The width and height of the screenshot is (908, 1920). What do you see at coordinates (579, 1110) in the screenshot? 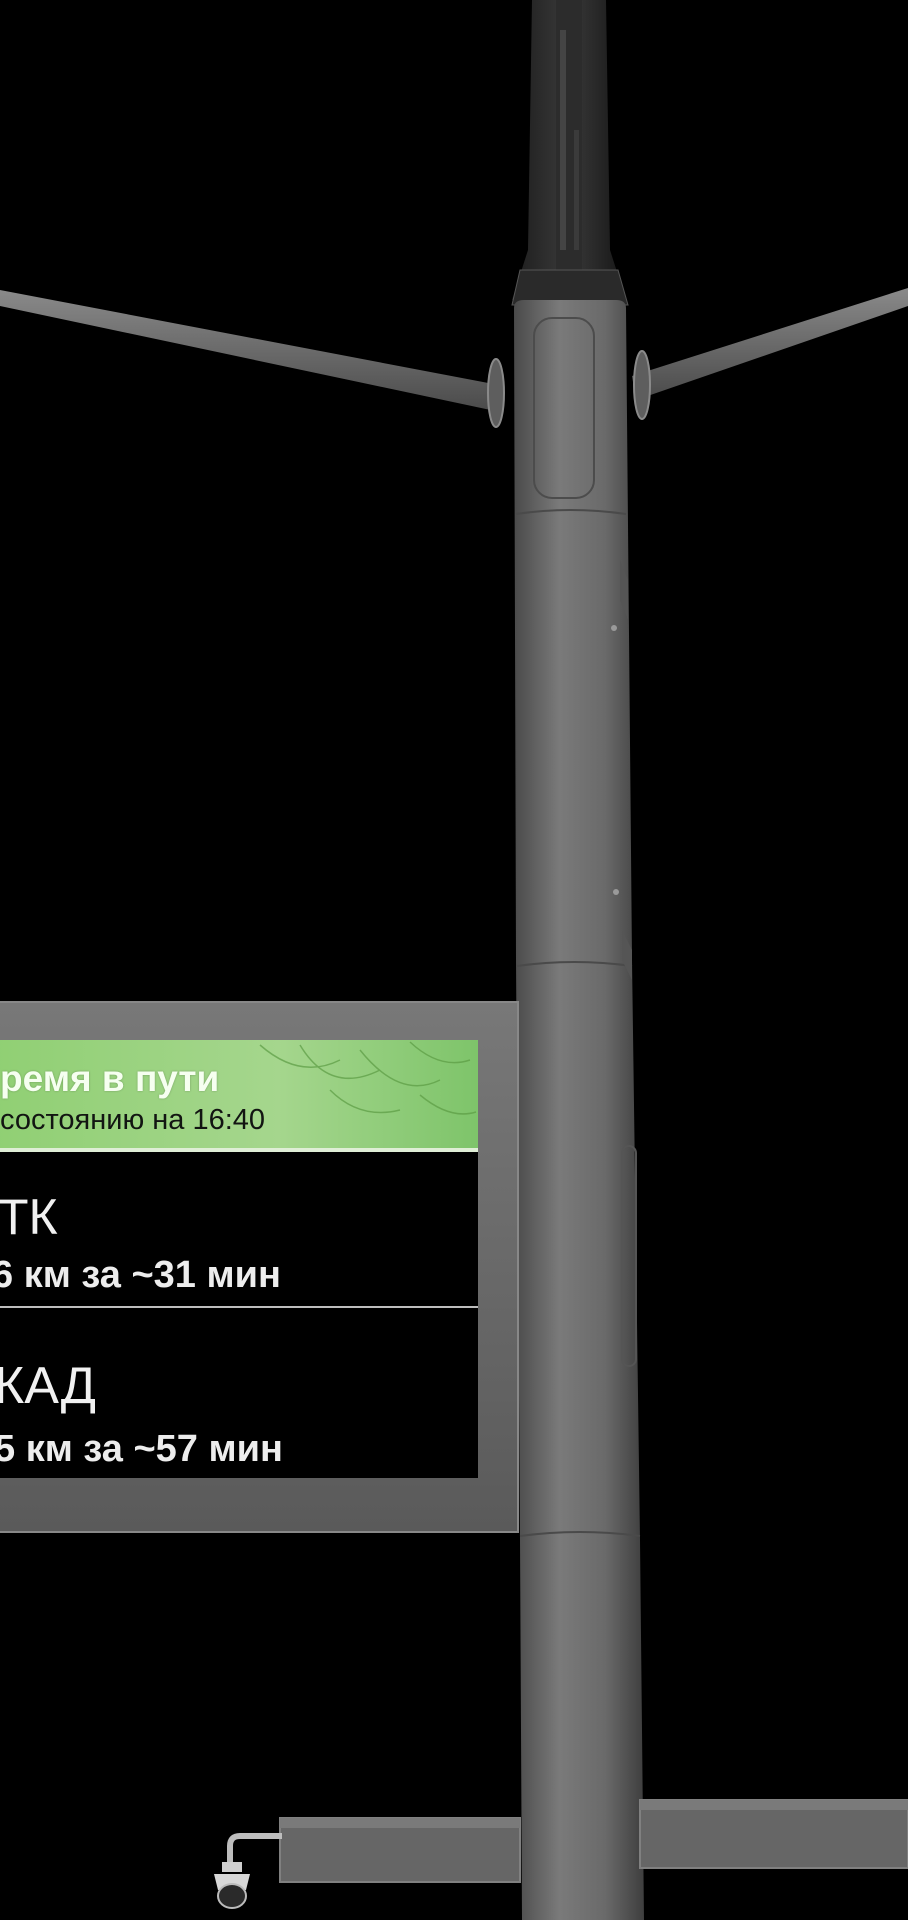
I see `pole-shaft` at bounding box center [579, 1110].